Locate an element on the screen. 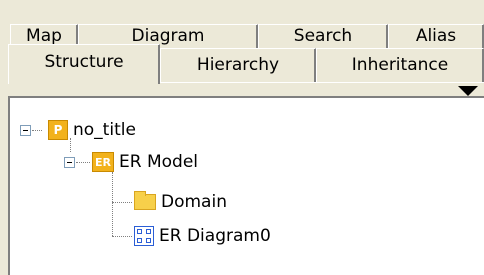  tree-node-er-model: ER ER Model is located at coordinates (145, 162).